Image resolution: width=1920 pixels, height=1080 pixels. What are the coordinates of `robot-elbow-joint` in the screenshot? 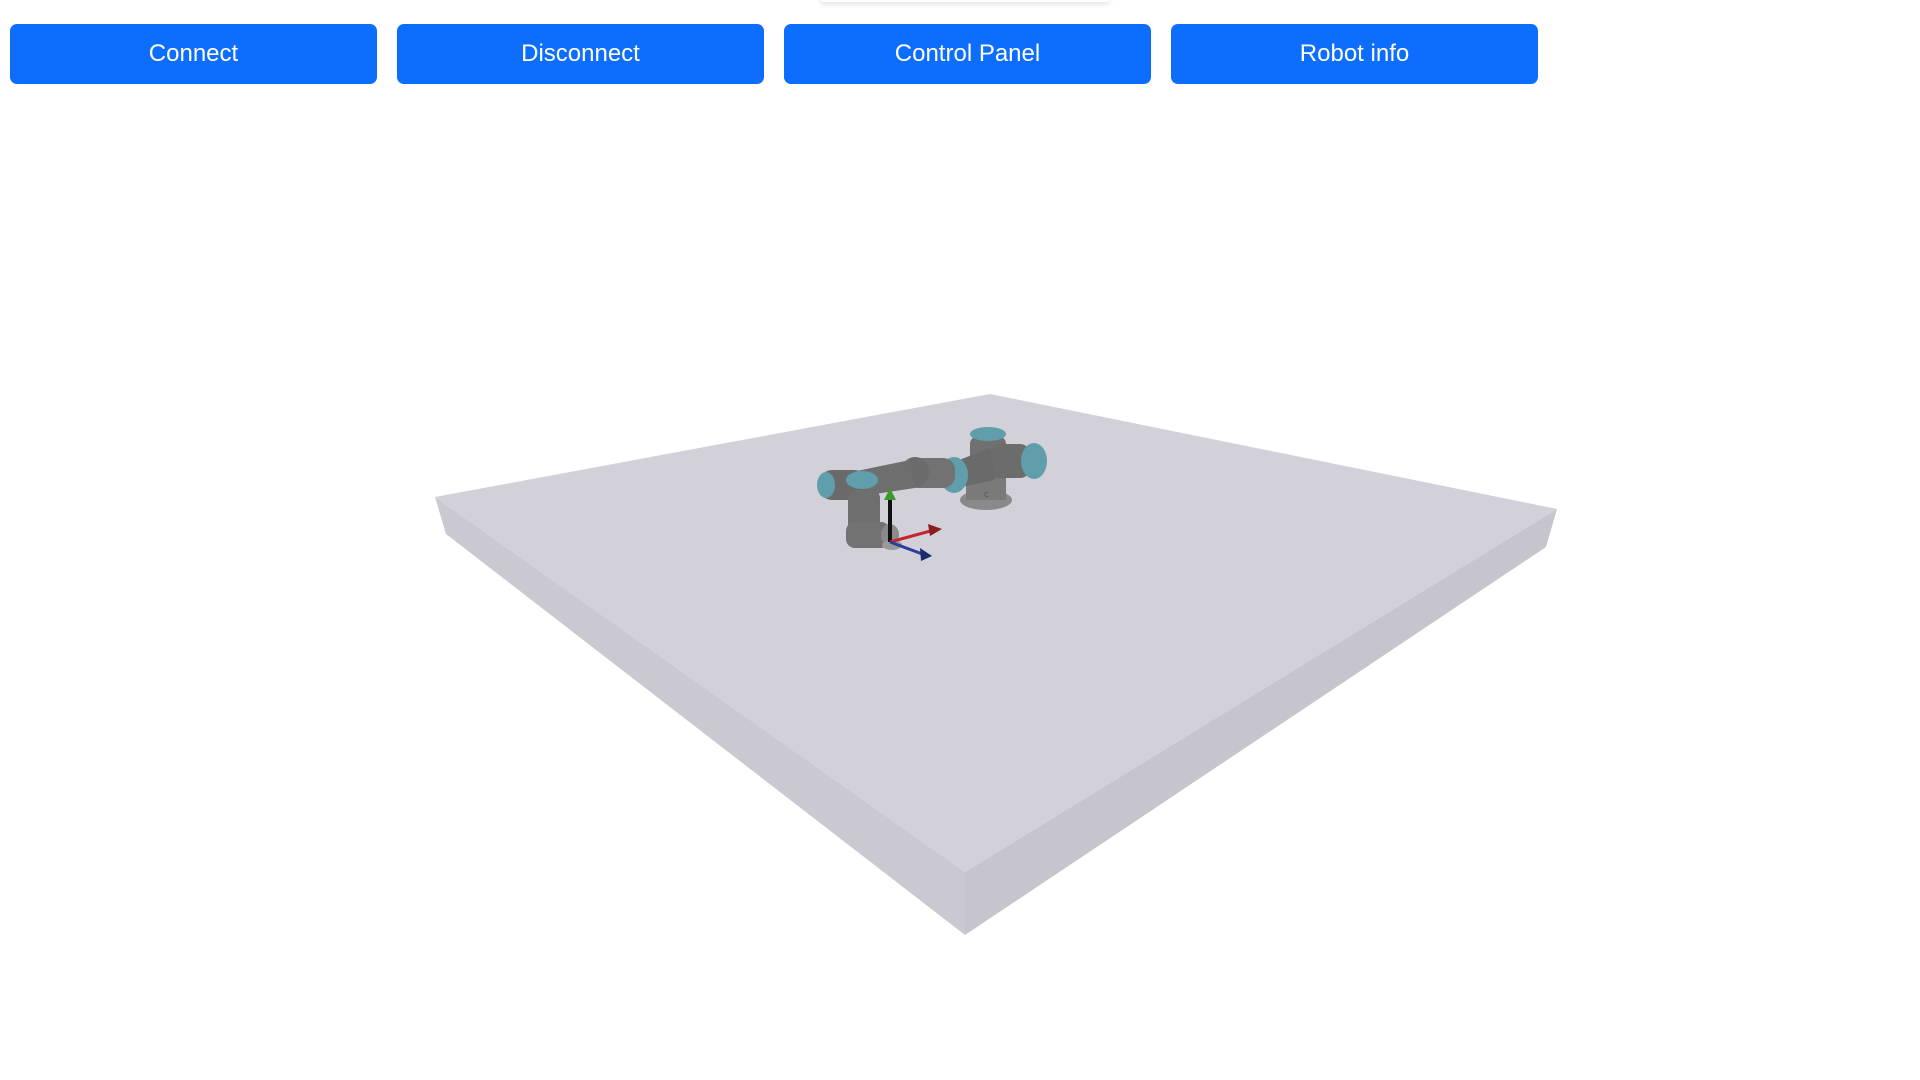 It's located at (826, 485).